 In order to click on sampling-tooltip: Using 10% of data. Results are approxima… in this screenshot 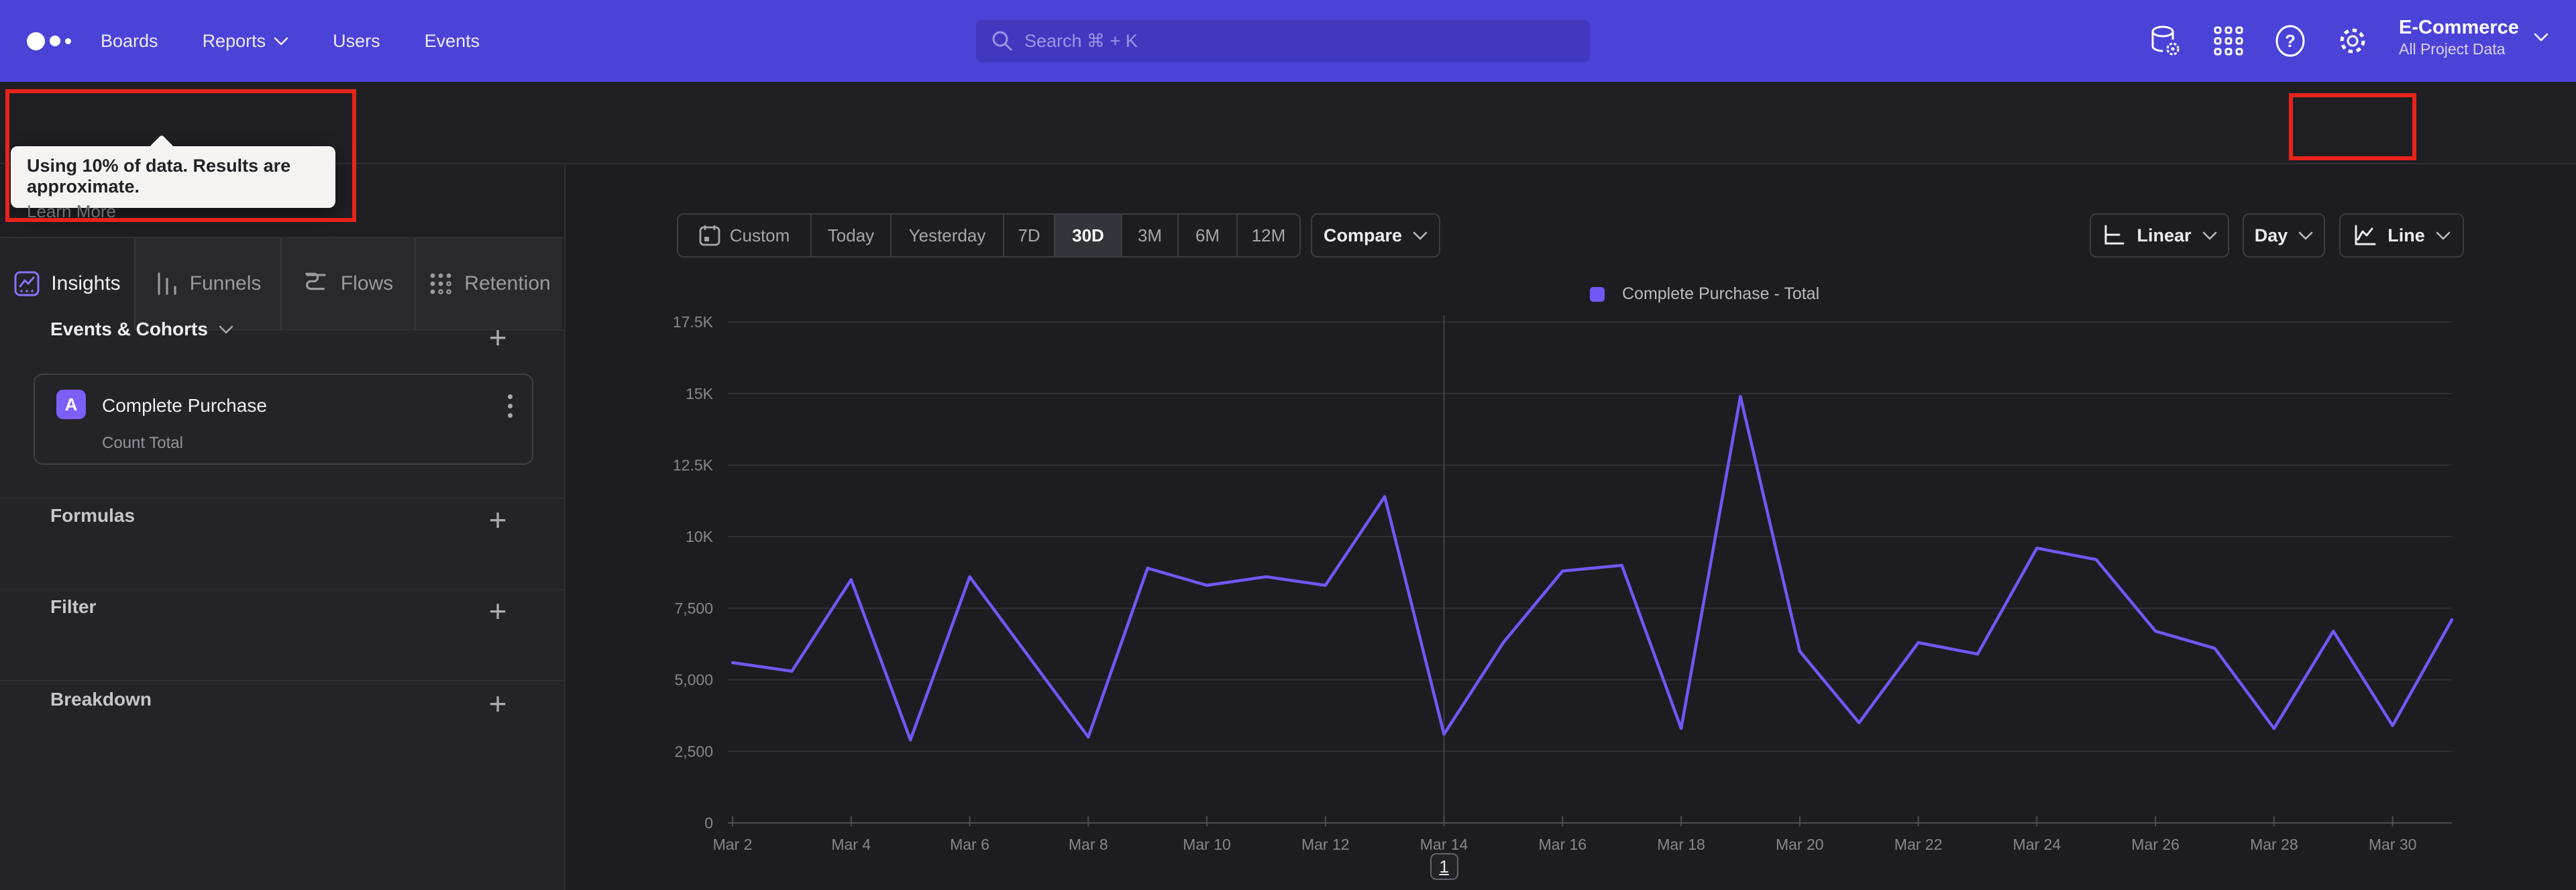, I will do `click(173, 183)`.